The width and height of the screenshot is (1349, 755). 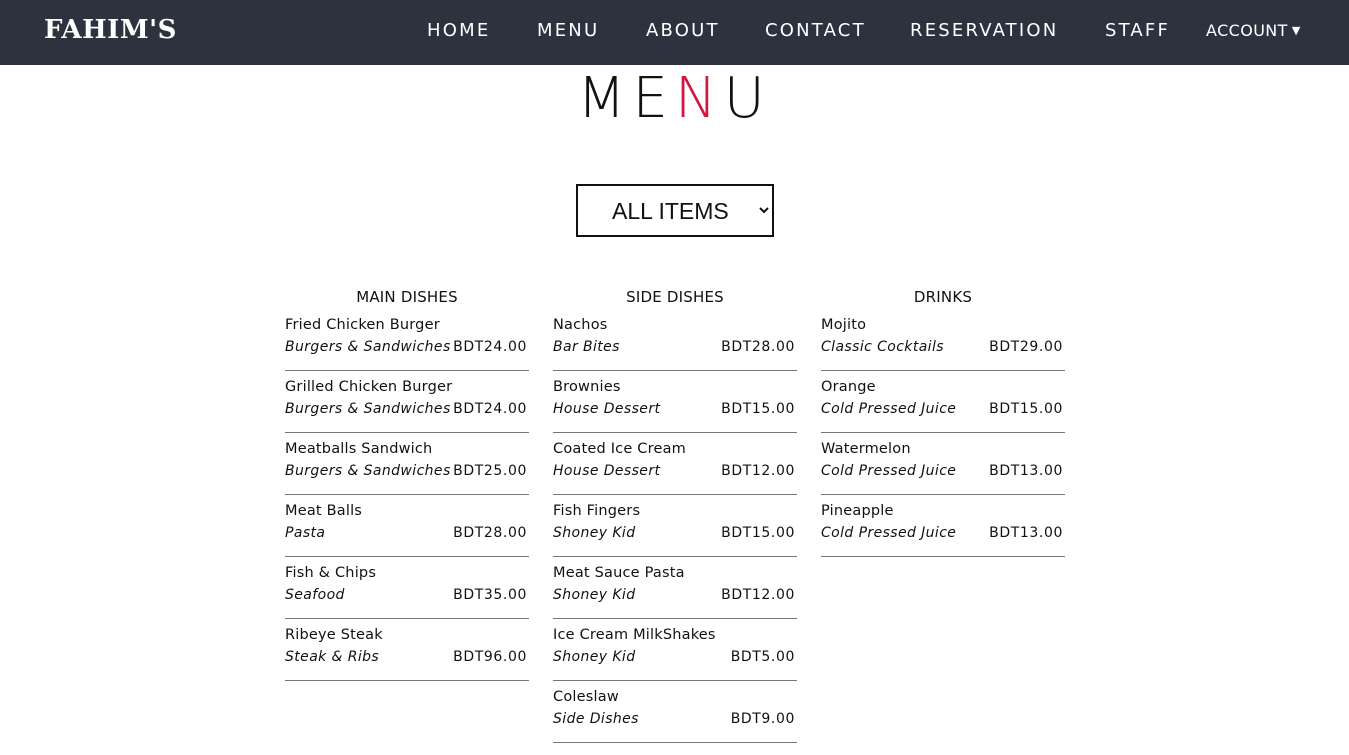 What do you see at coordinates (619, 449) in the screenshot?
I see `item-name: Coated Ice Cream` at bounding box center [619, 449].